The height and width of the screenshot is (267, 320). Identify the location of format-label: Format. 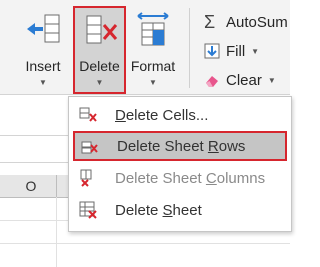
(153, 66).